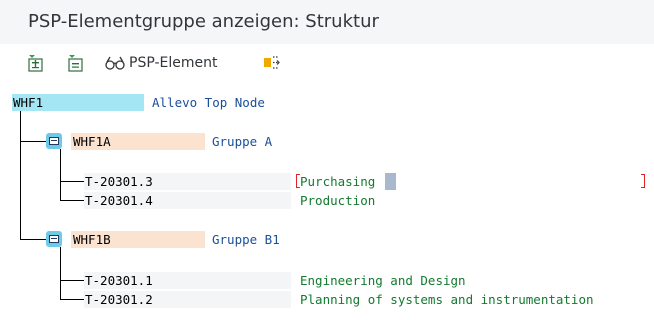 This screenshot has width=654, height=320. I want to click on expand-all-icon, so click(35, 63).